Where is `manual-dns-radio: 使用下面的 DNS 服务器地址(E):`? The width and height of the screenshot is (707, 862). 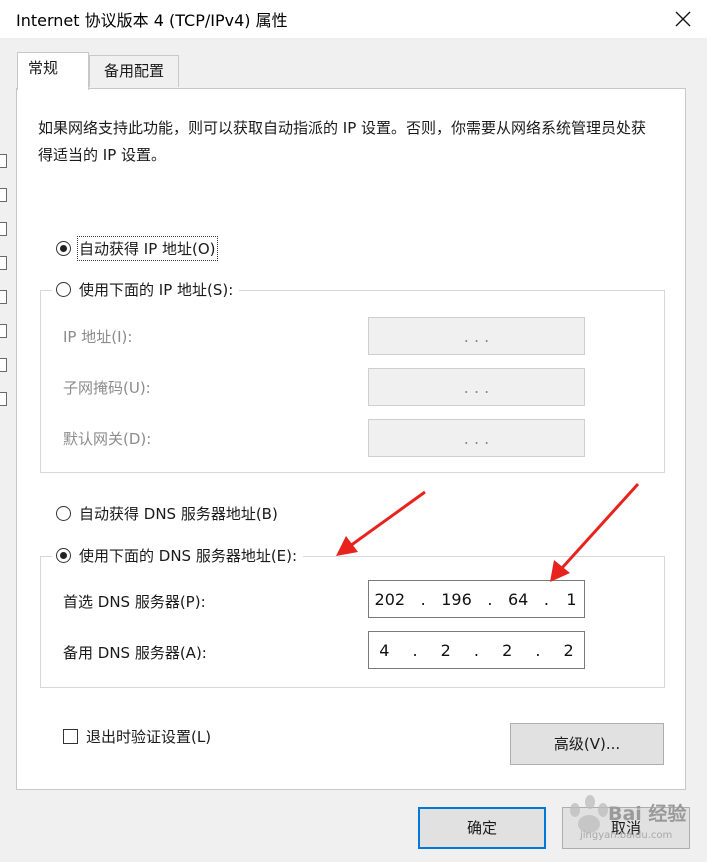 manual-dns-radio: 使用下面的 DNS 服务器地址(E): is located at coordinates (178, 555).